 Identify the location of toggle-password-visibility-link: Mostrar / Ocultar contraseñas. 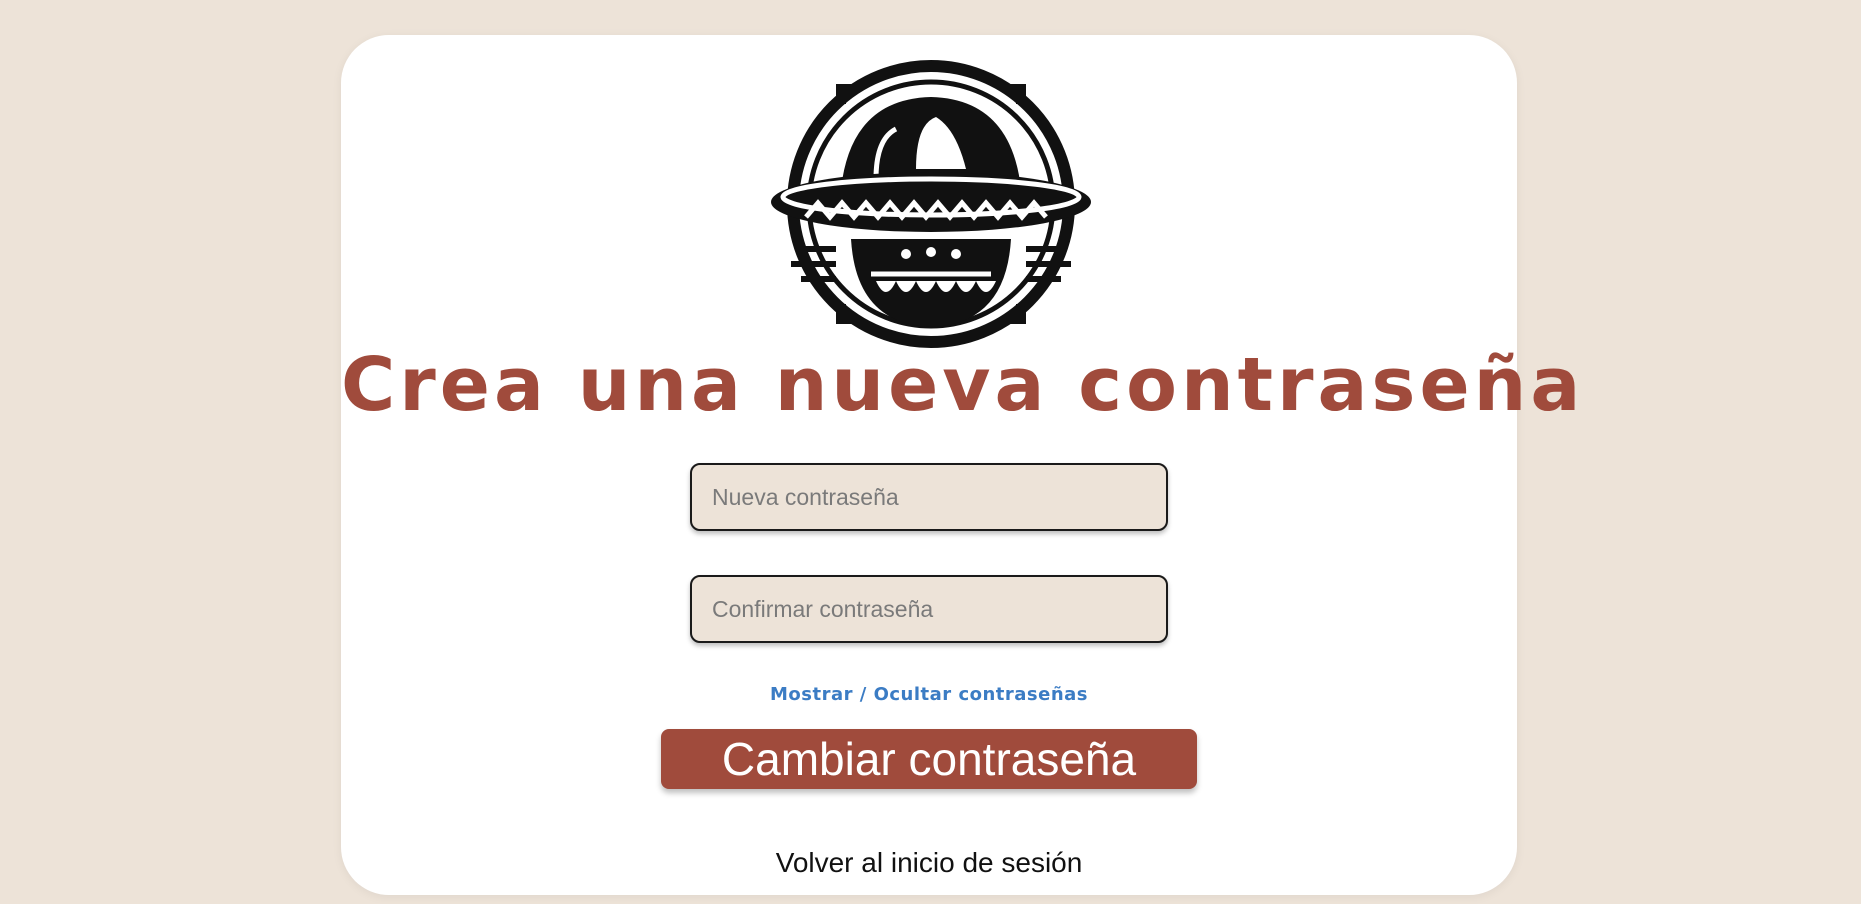
(929, 694).